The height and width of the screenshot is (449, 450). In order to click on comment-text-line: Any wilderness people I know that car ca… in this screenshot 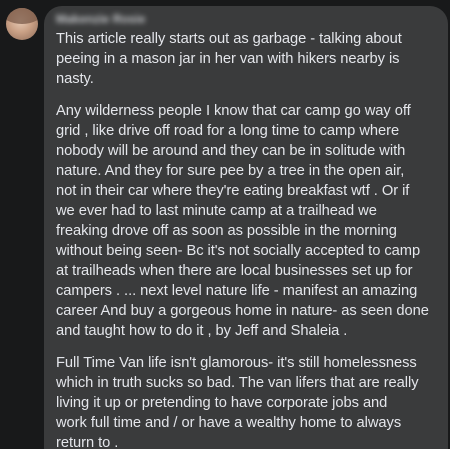, I will do `click(233, 111)`.